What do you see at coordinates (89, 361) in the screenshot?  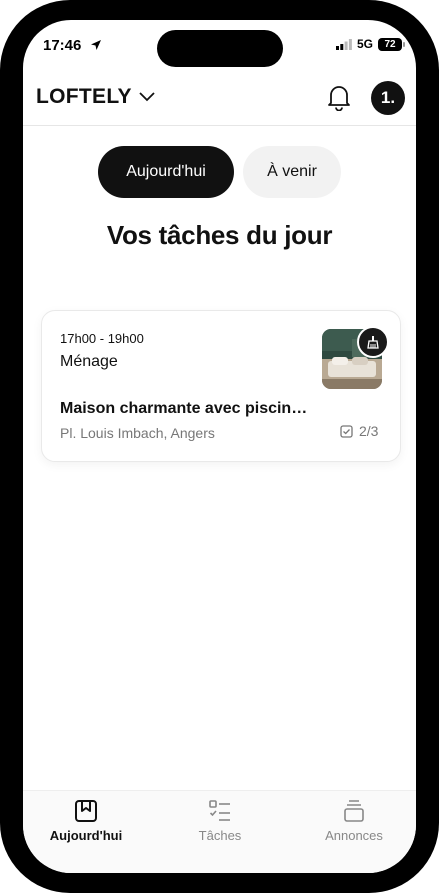 I see `task-type: Ménage` at bounding box center [89, 361].